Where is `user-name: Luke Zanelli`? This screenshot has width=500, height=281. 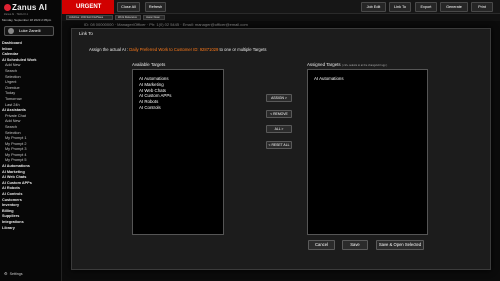 user-name: Luke Zanelli is located at coordinates (30, 30).